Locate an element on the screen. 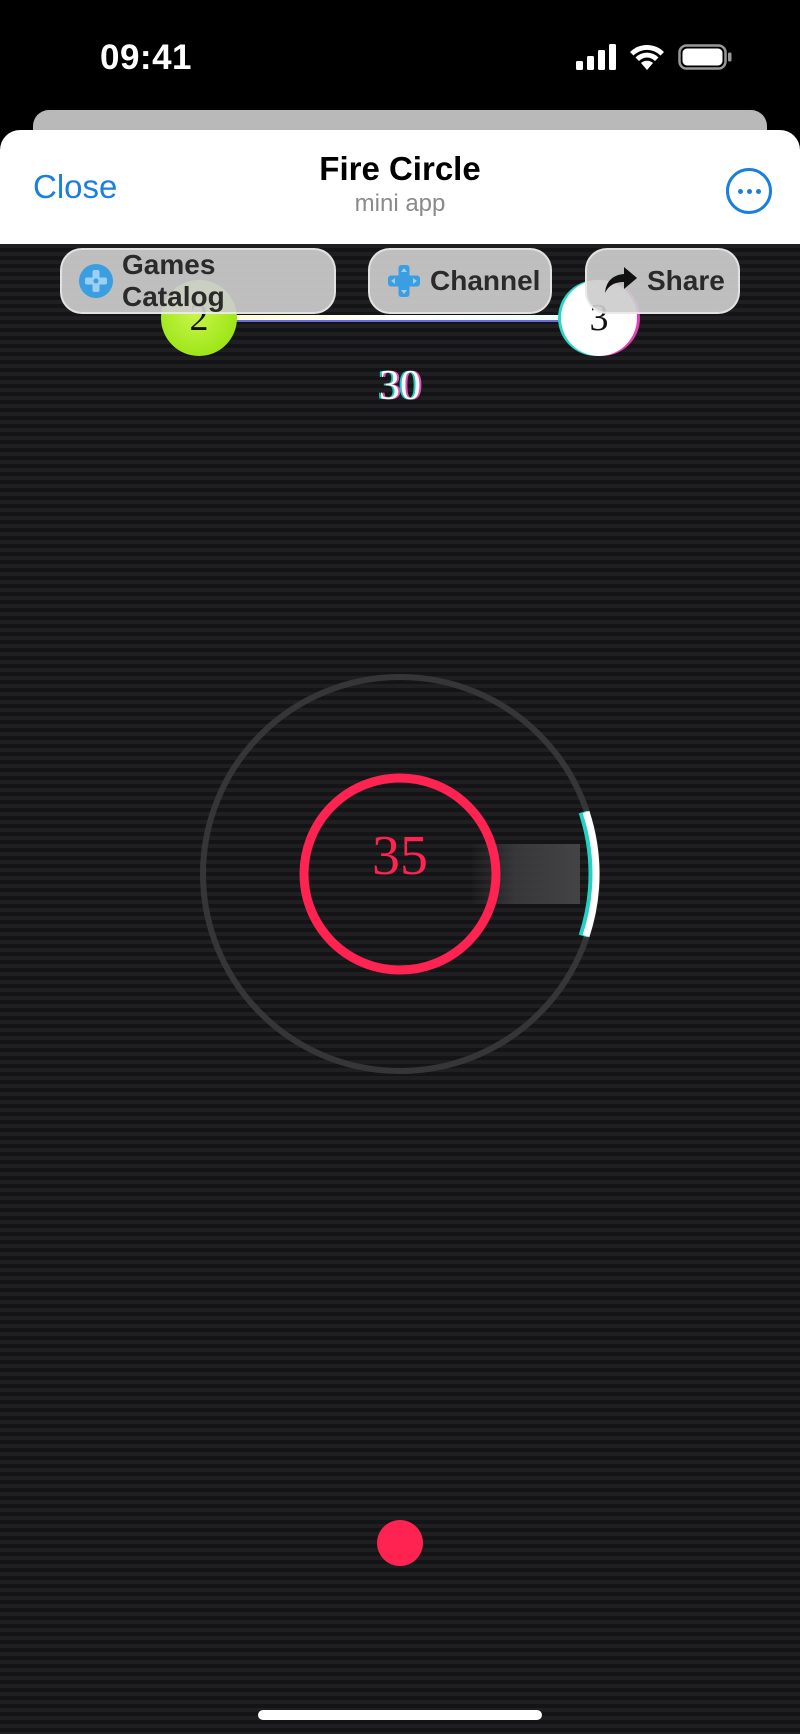 The image size is (800, 1734). mini-app-header: Close Fire Circle mini app is located at coordinates (400, 187).